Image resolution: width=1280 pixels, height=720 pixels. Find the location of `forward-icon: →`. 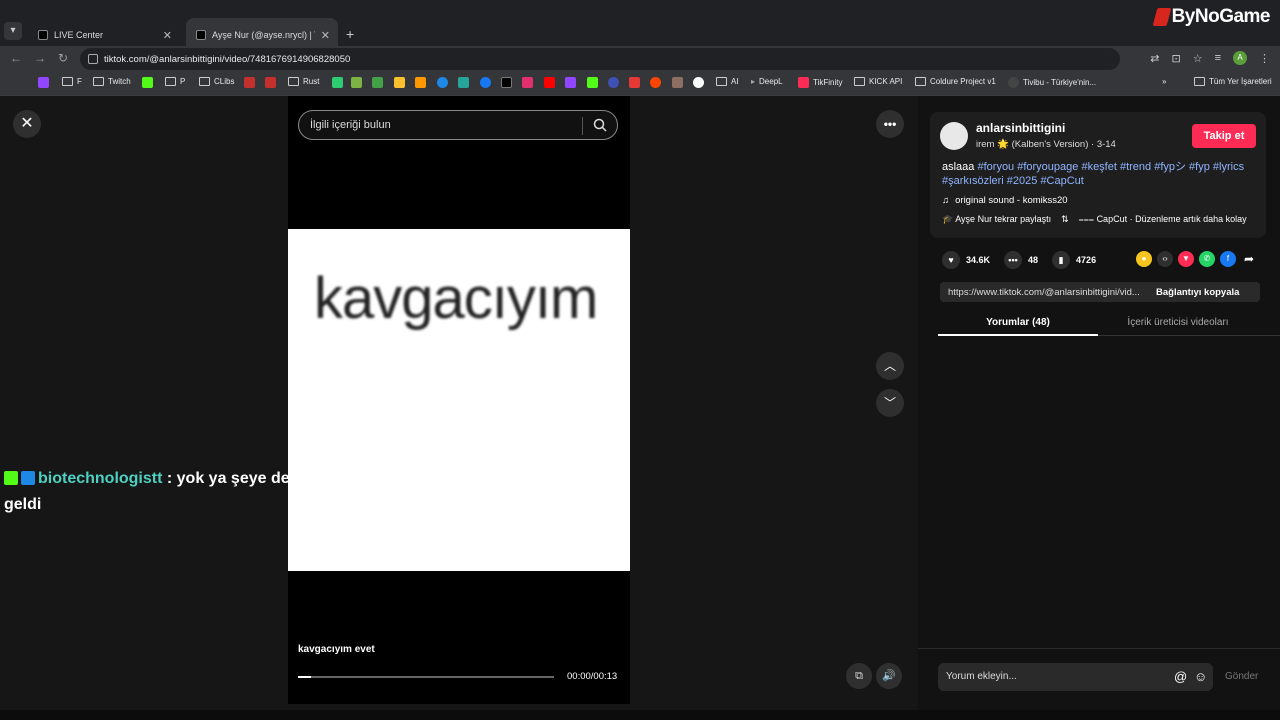

forward-icon: → is located at coordinates (40, 58).